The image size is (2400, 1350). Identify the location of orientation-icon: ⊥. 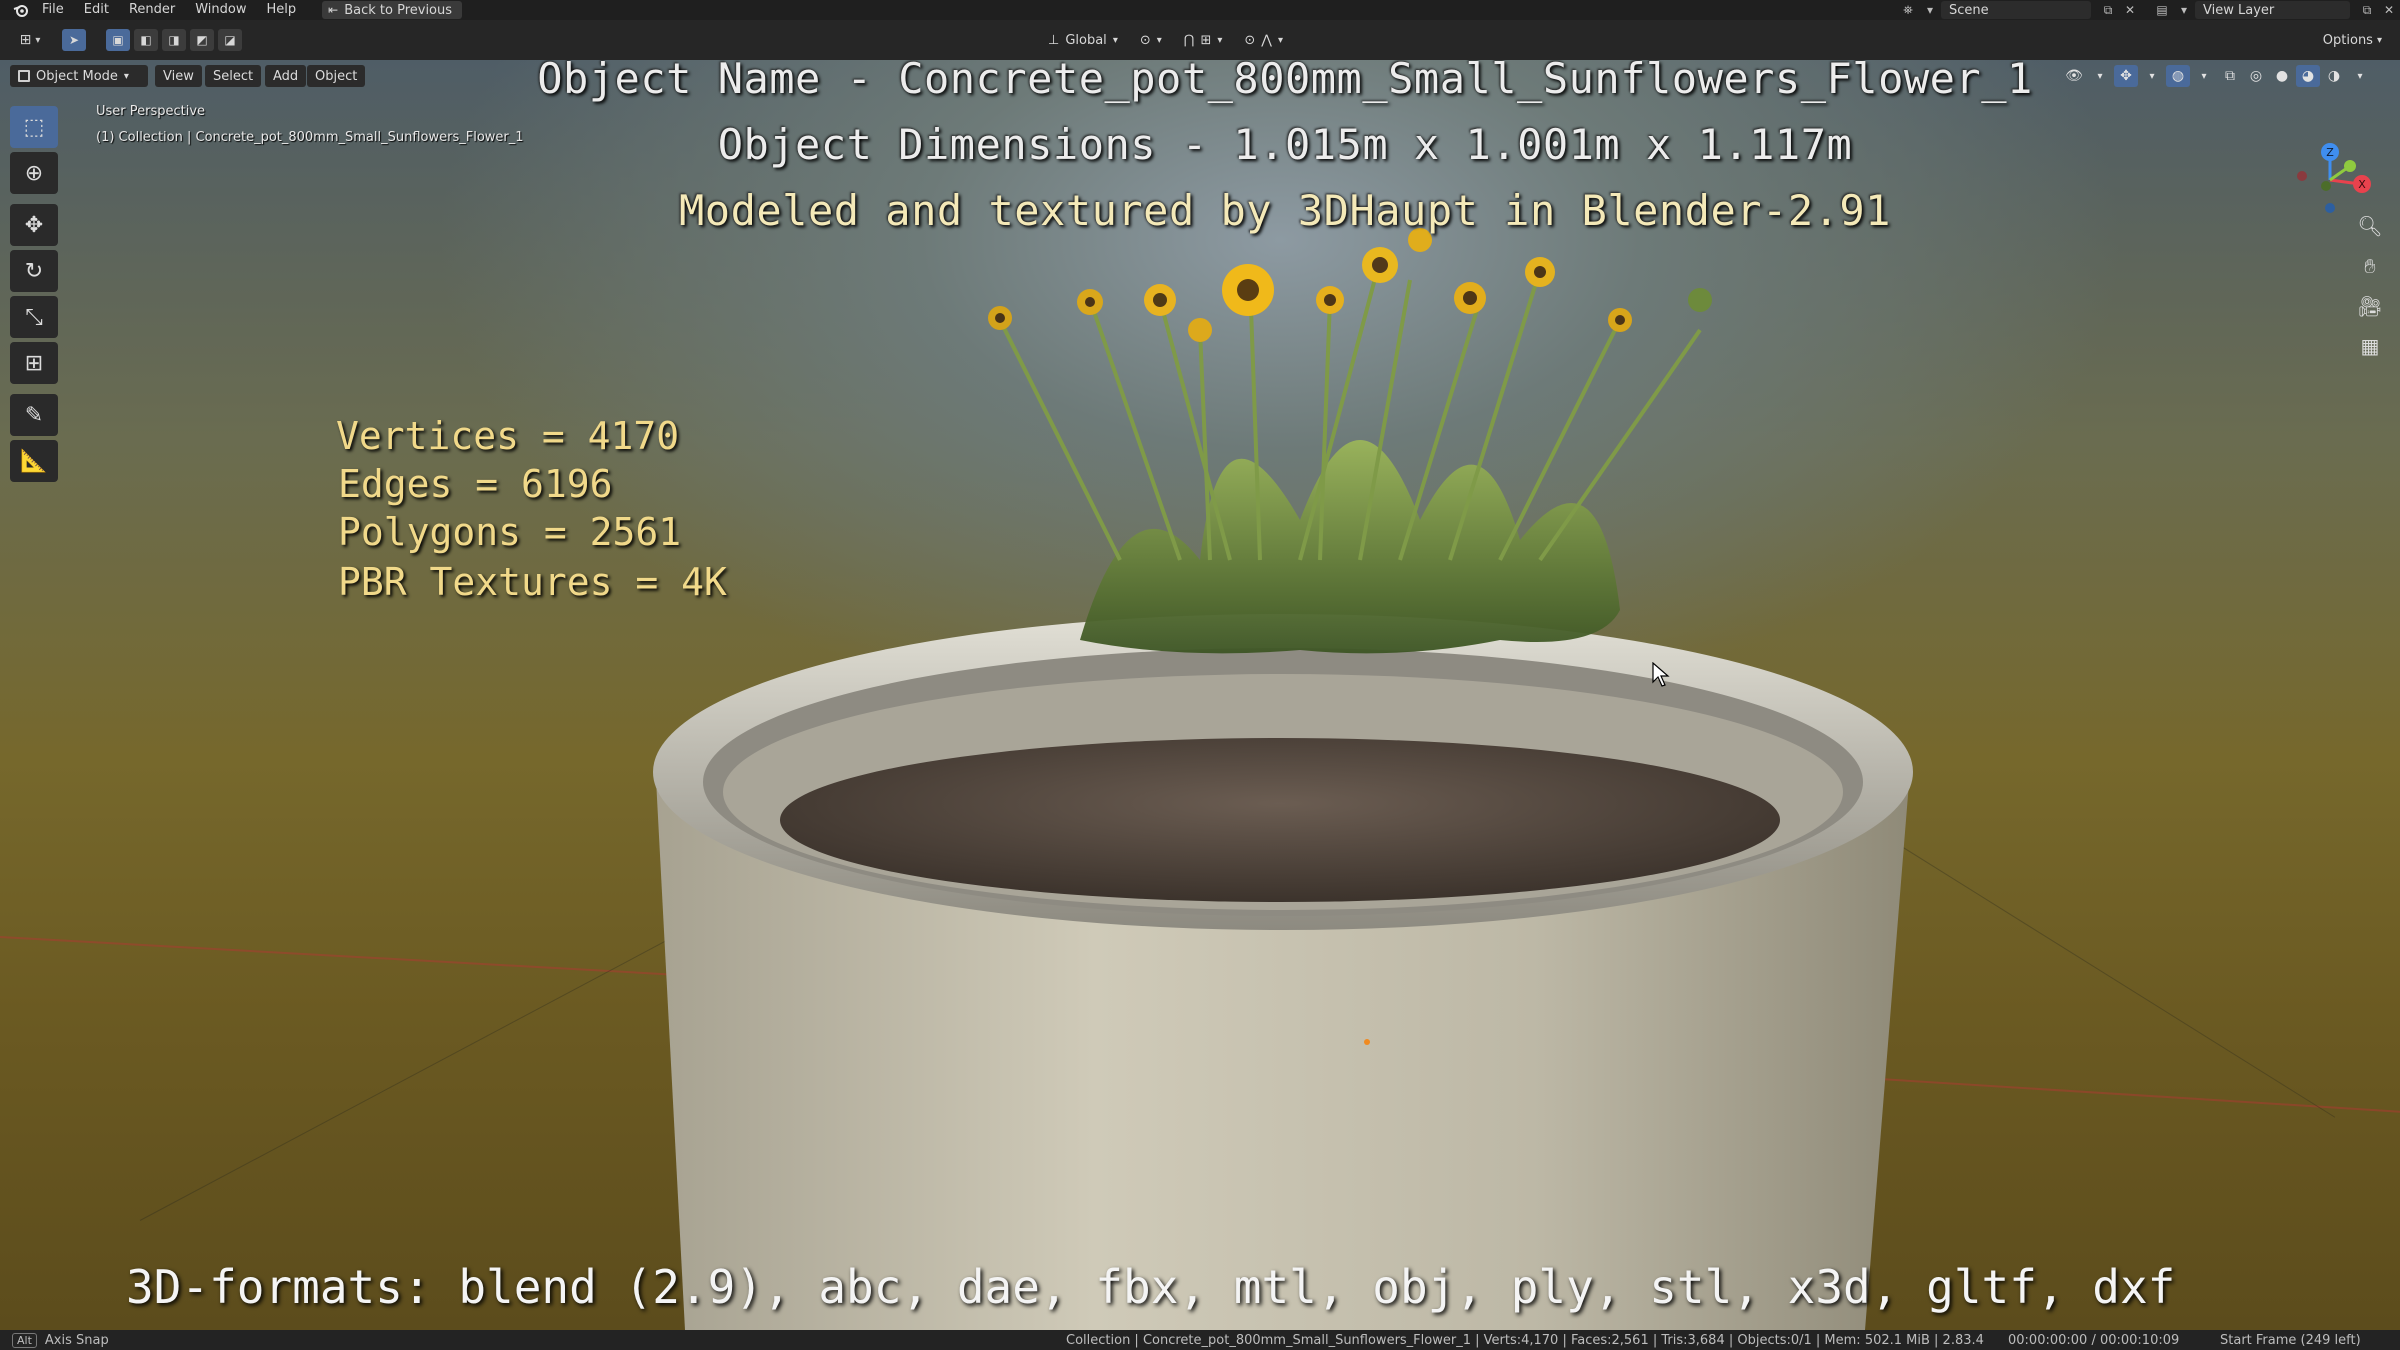
(1054, 40).